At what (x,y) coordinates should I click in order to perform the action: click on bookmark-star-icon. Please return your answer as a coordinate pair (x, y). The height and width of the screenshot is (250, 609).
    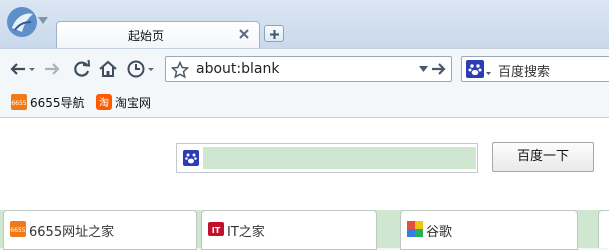
    Looking at the image, I should click on (180, 70).